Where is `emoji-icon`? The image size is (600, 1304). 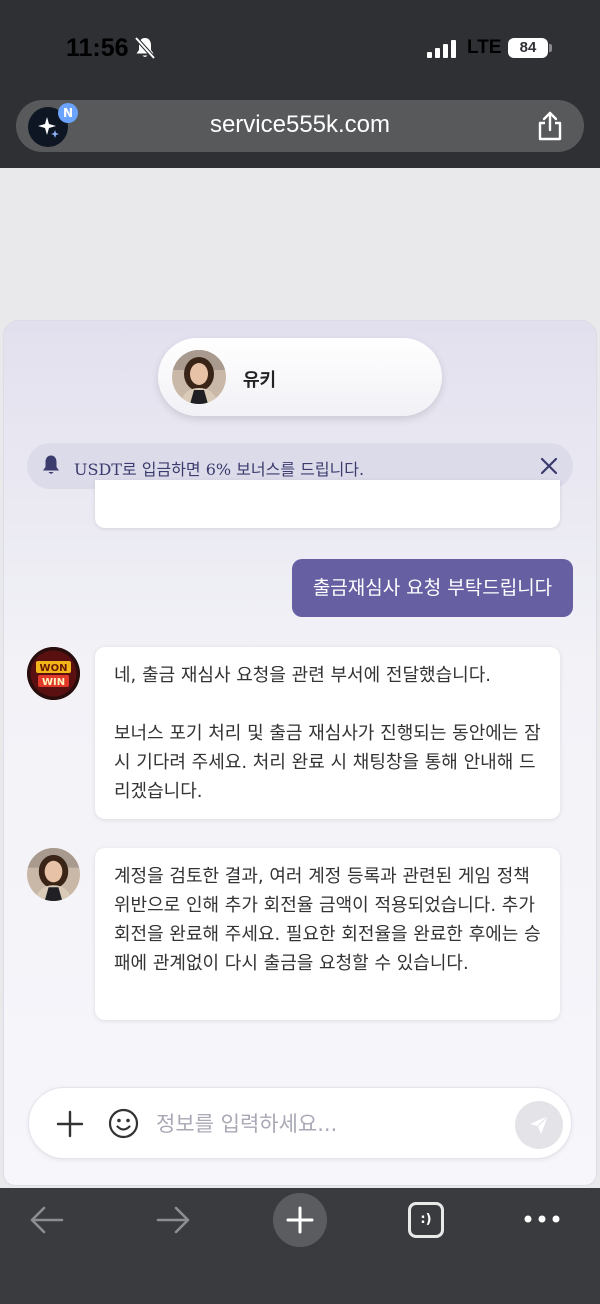
emoji-icon is located at coordinates (123, 1123).